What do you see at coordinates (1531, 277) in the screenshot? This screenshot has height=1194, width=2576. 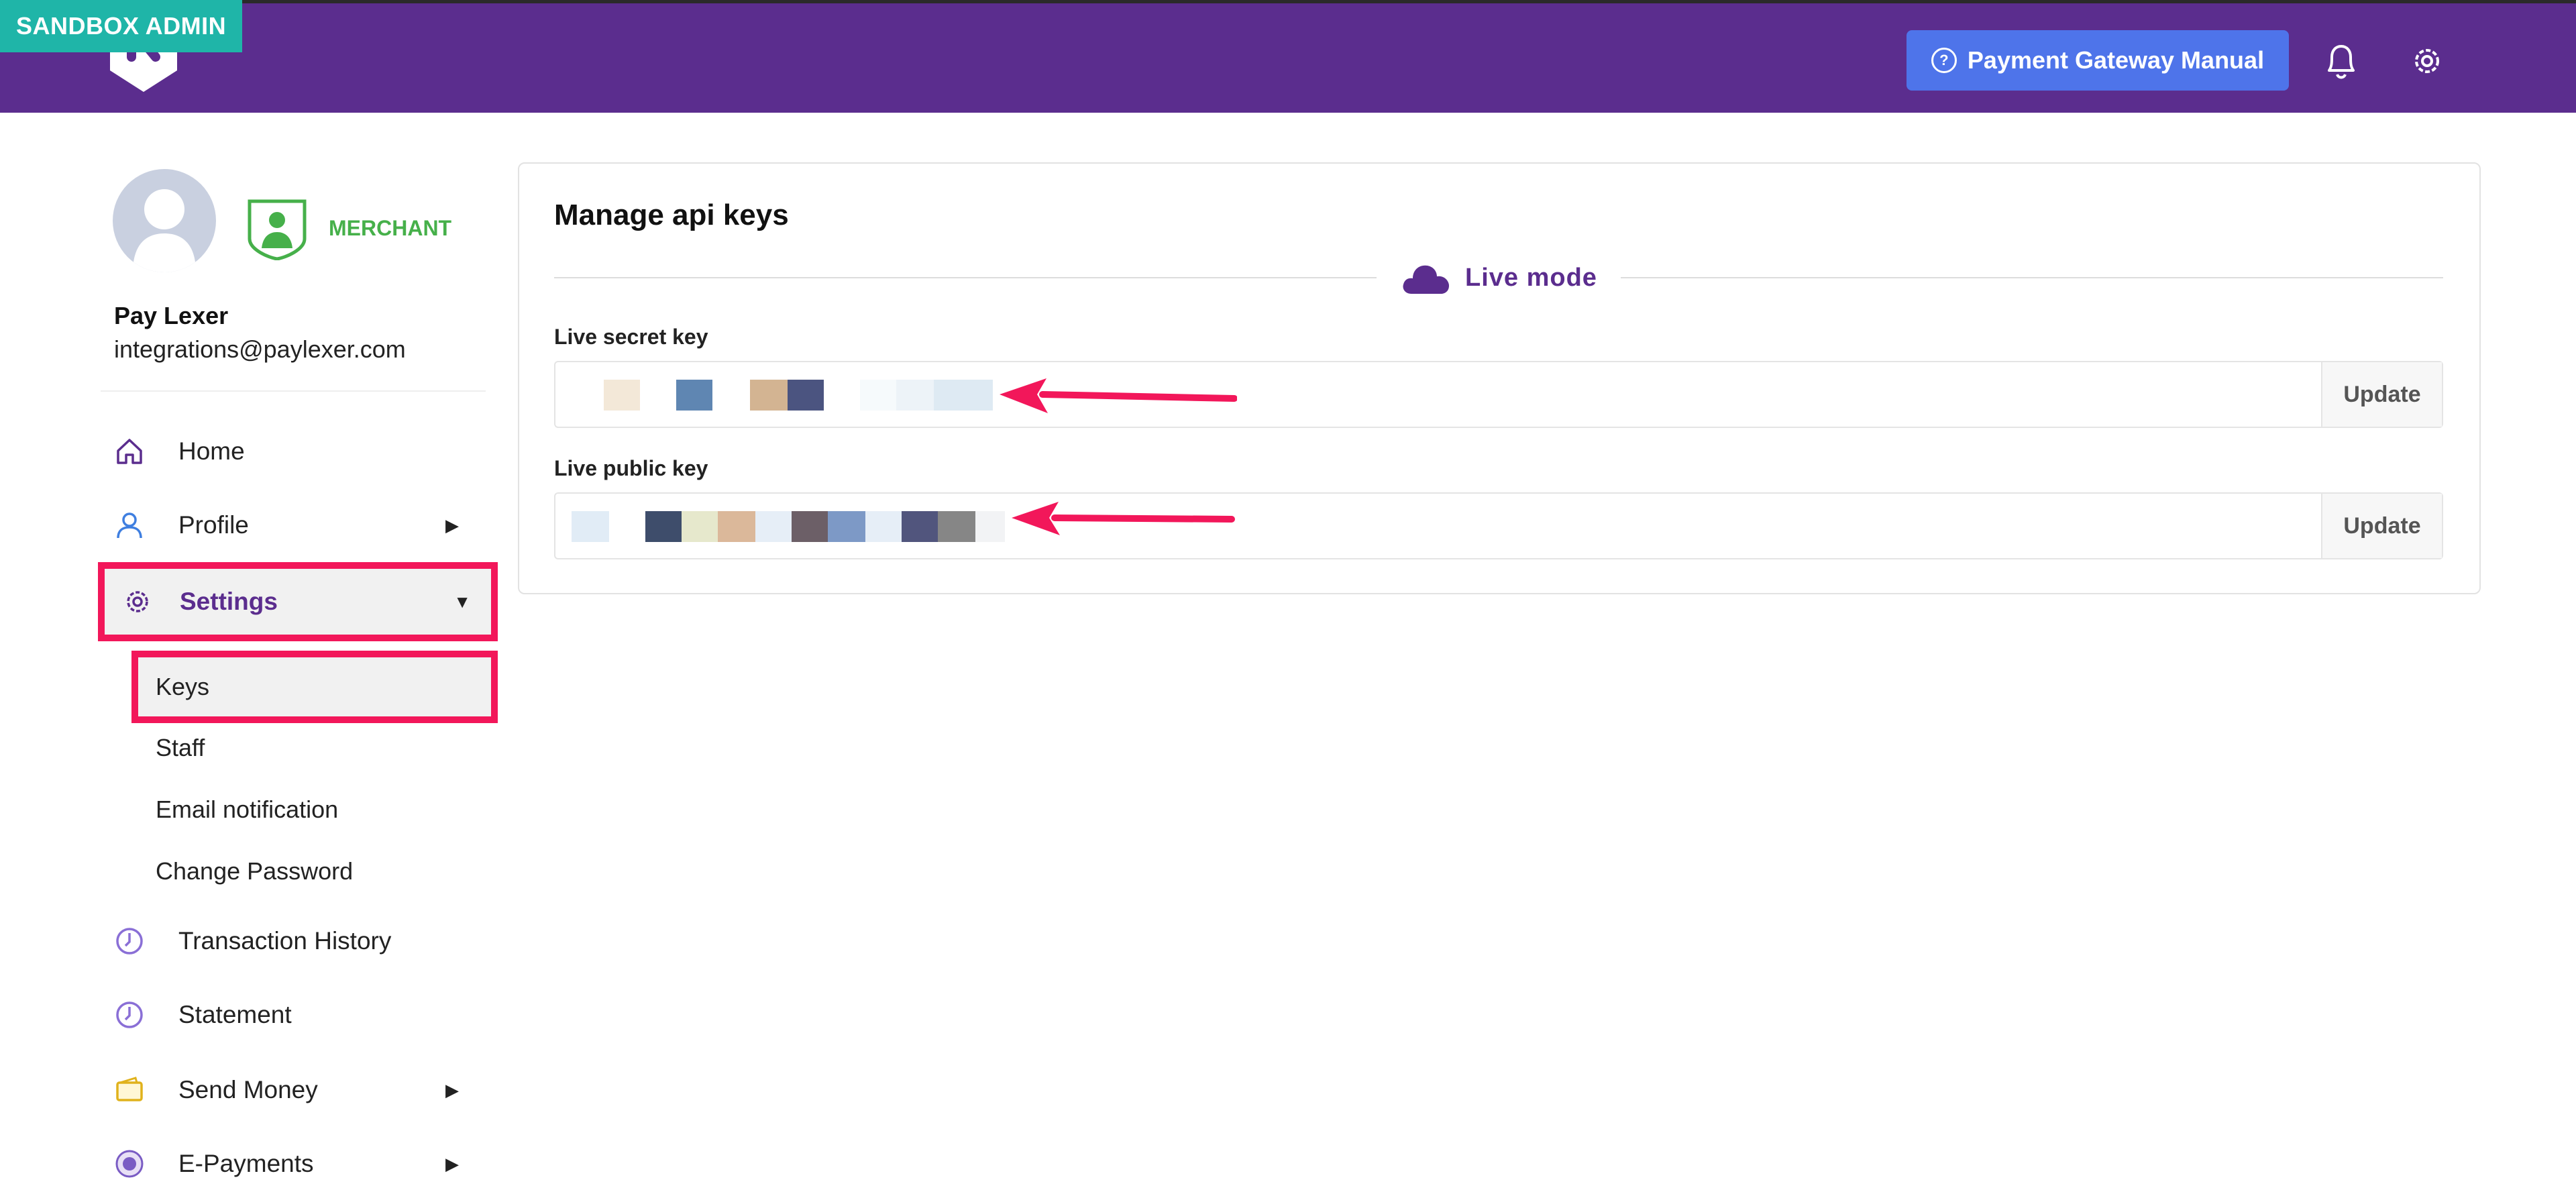 I see `mode-label: Live mode` at bounding box center [1531, 277].